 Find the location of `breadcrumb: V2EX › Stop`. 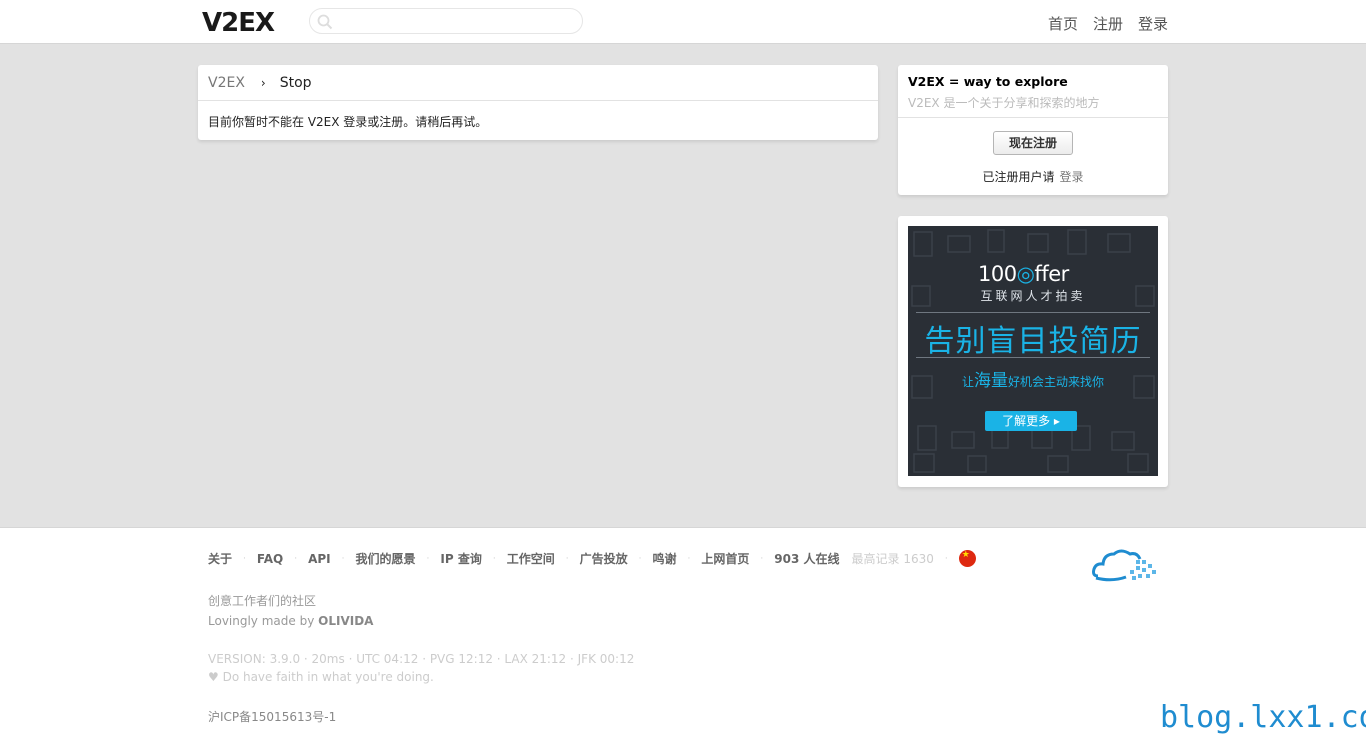

breadcrumb: V2EX › Stop is located at coordinates (538, 83).